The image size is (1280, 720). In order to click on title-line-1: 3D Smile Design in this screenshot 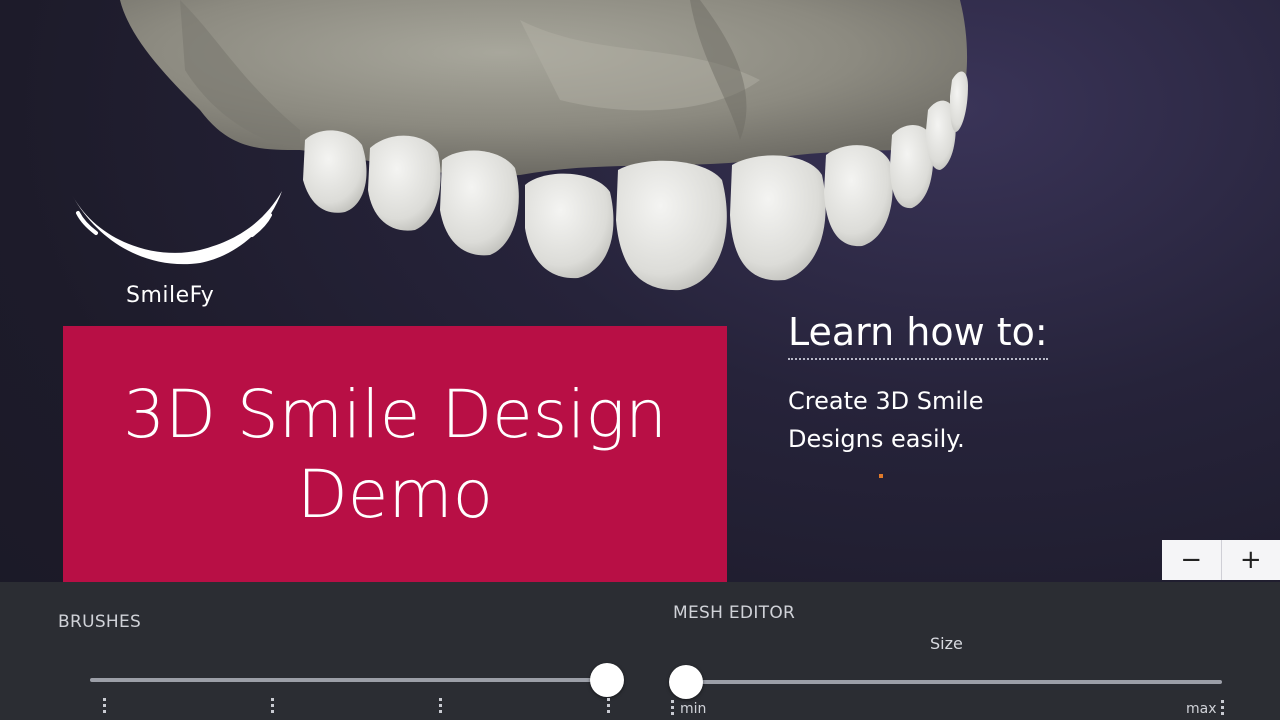, I will do `click(395, 414)`.